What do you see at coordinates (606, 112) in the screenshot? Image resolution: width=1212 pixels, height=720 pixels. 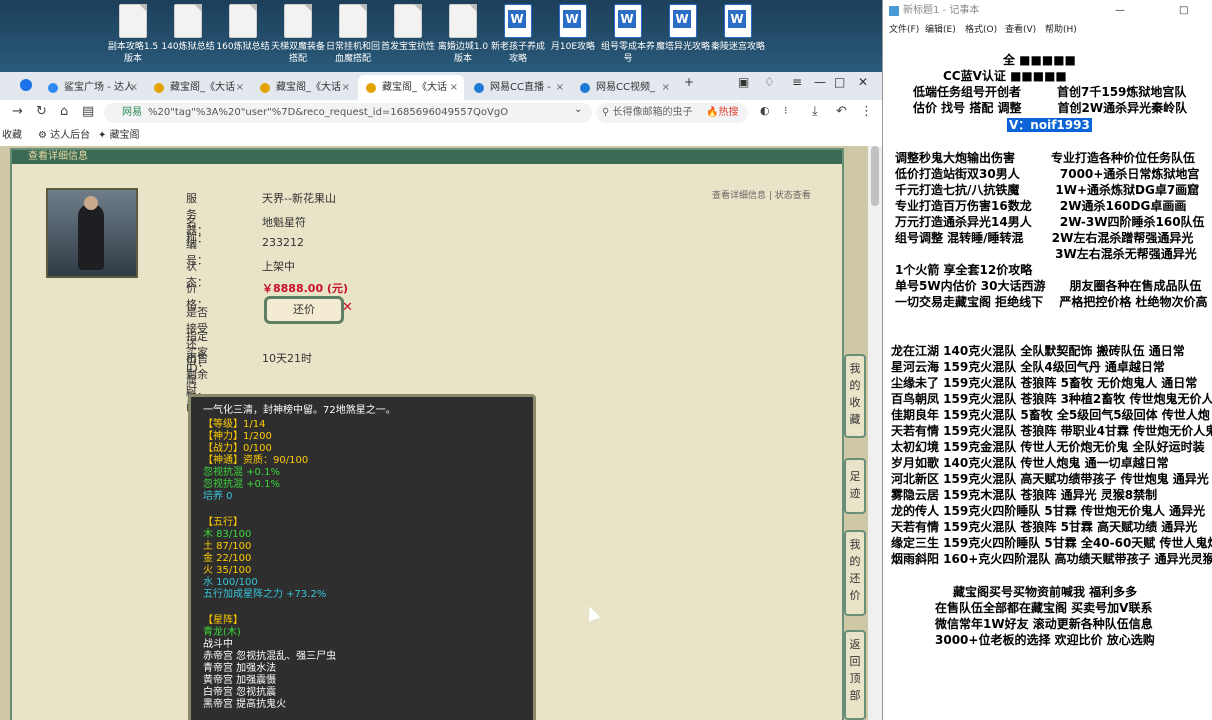 I see `search-icon: ⚲` at bounding box center [606, 112].